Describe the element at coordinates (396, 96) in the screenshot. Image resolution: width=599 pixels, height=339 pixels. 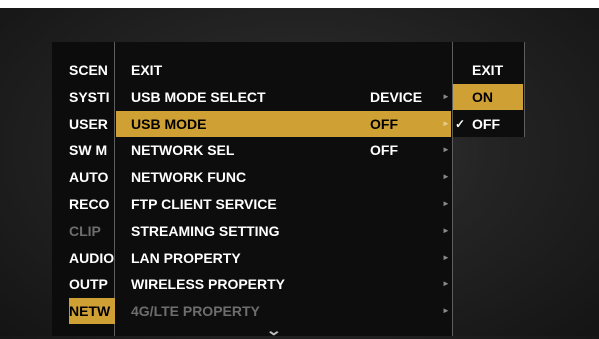
I see `network-menu-item-value: DEVICE` at that location.